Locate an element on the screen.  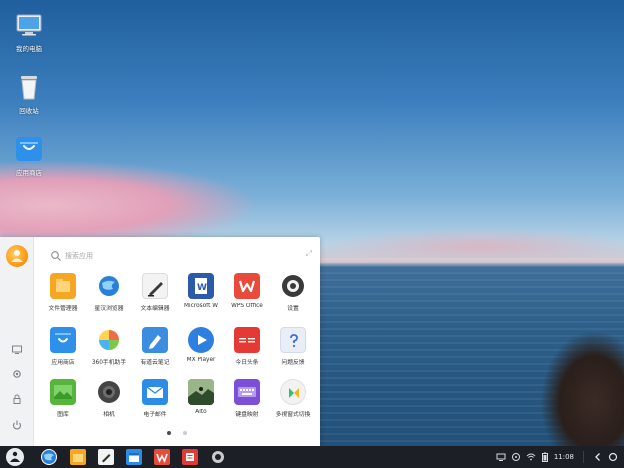
settings-side-button is located at coordinates (17, 374).